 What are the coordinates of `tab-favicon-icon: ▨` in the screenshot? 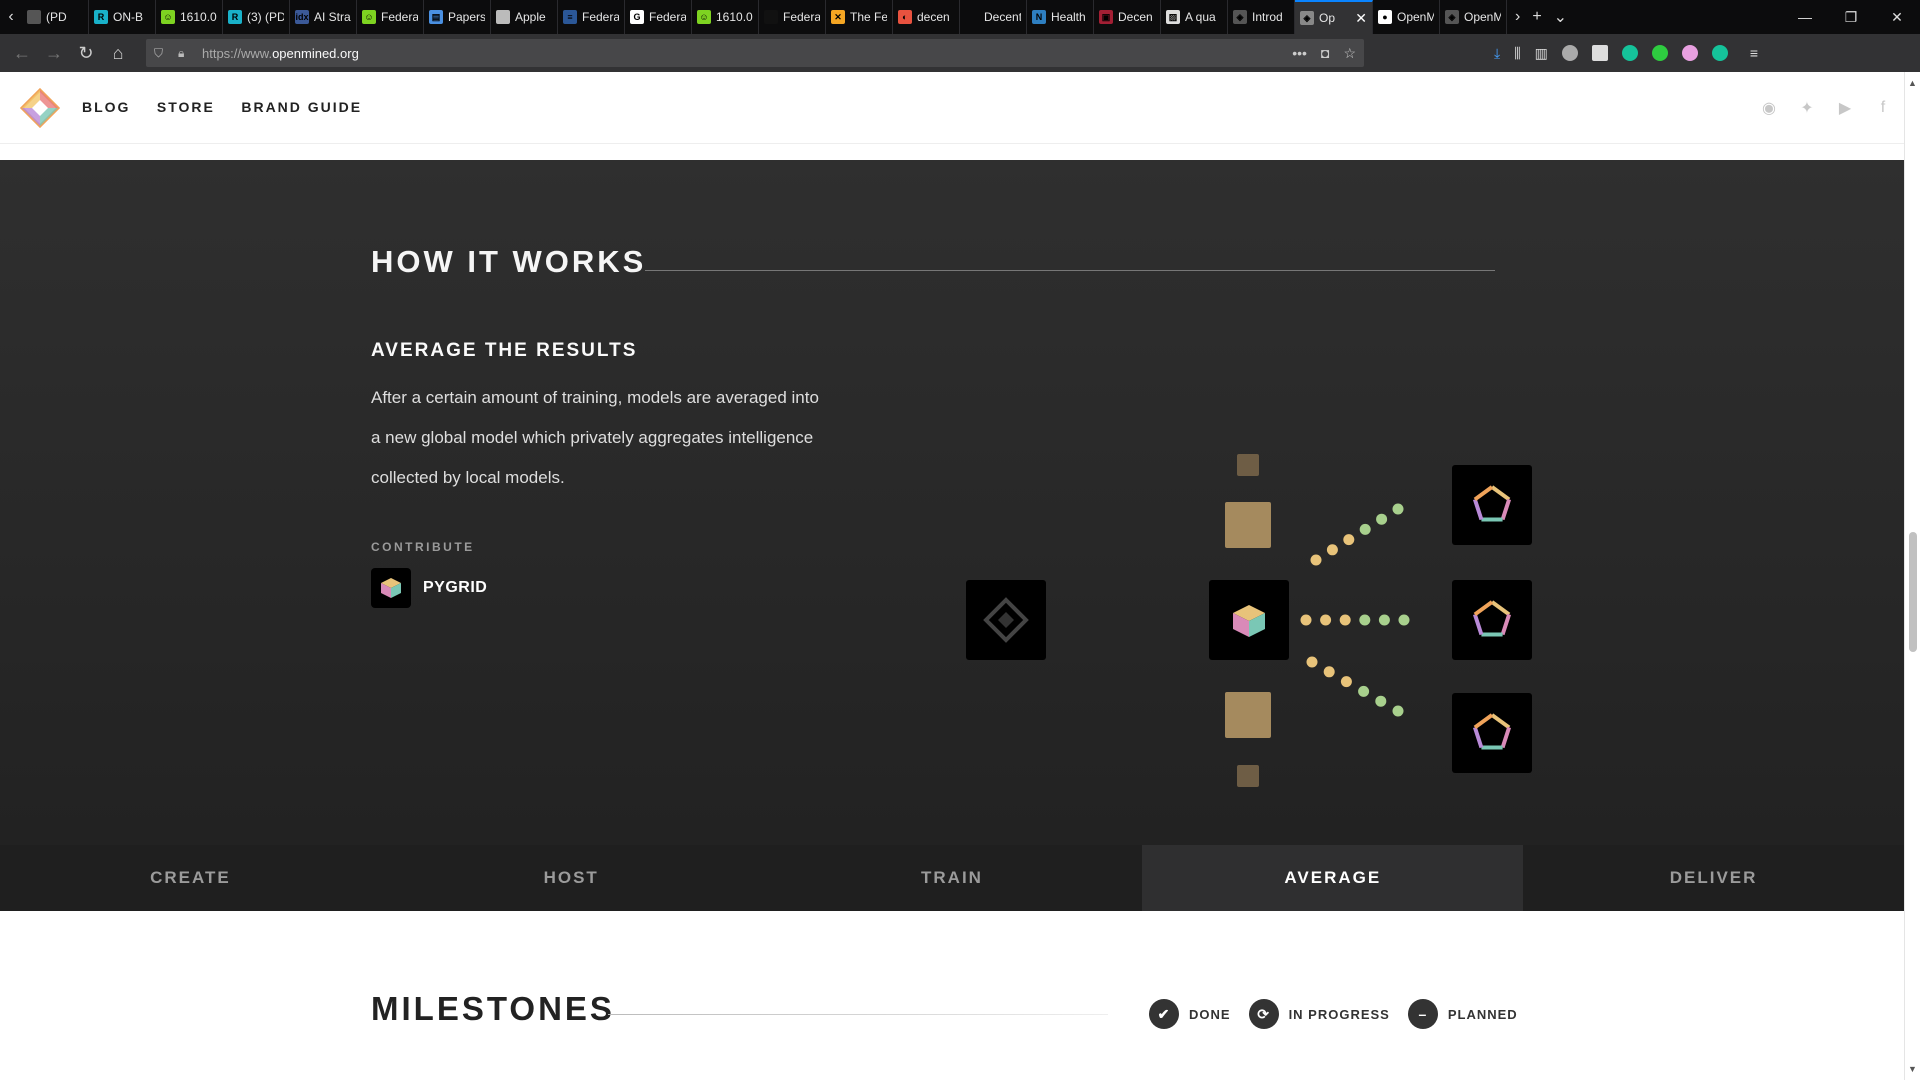 It's located at (1173, 17).